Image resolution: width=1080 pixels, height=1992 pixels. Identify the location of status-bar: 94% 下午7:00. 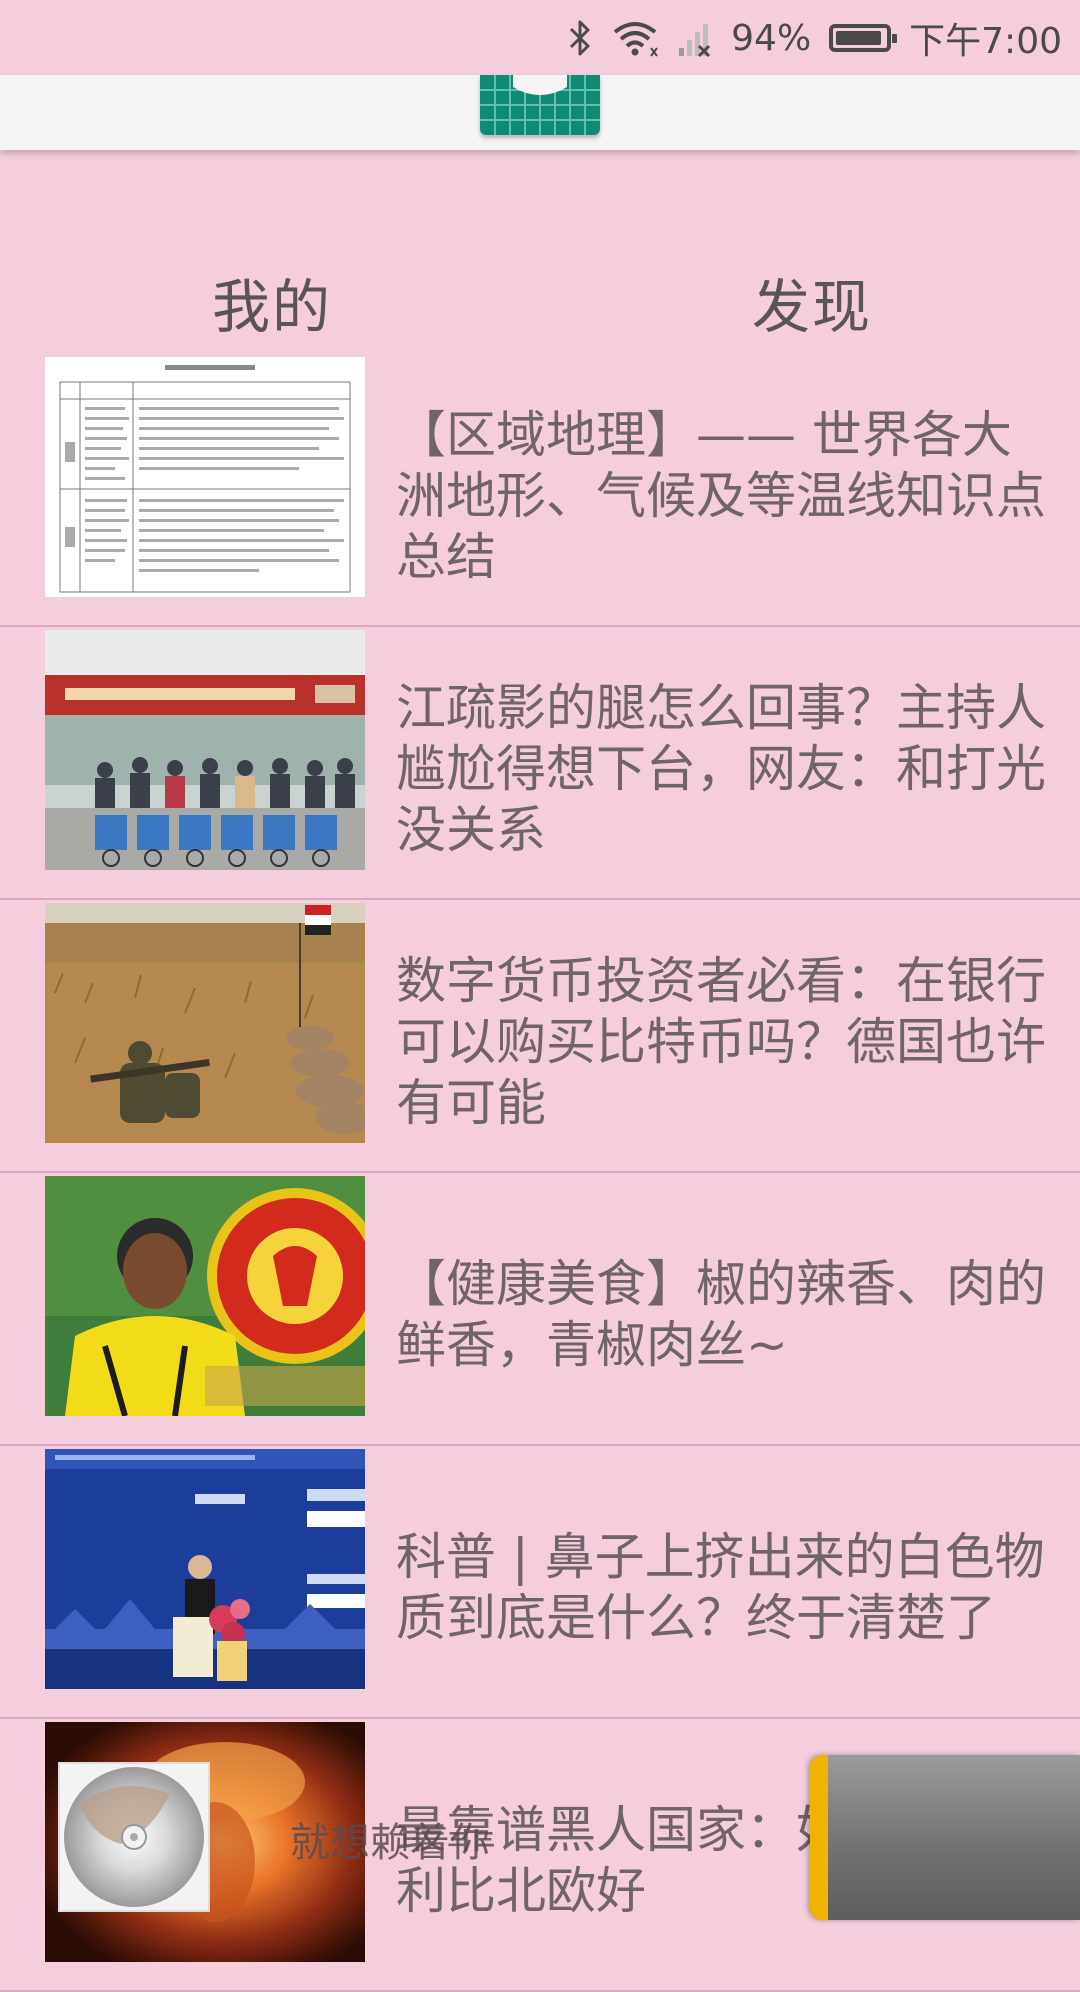
(540, 37).